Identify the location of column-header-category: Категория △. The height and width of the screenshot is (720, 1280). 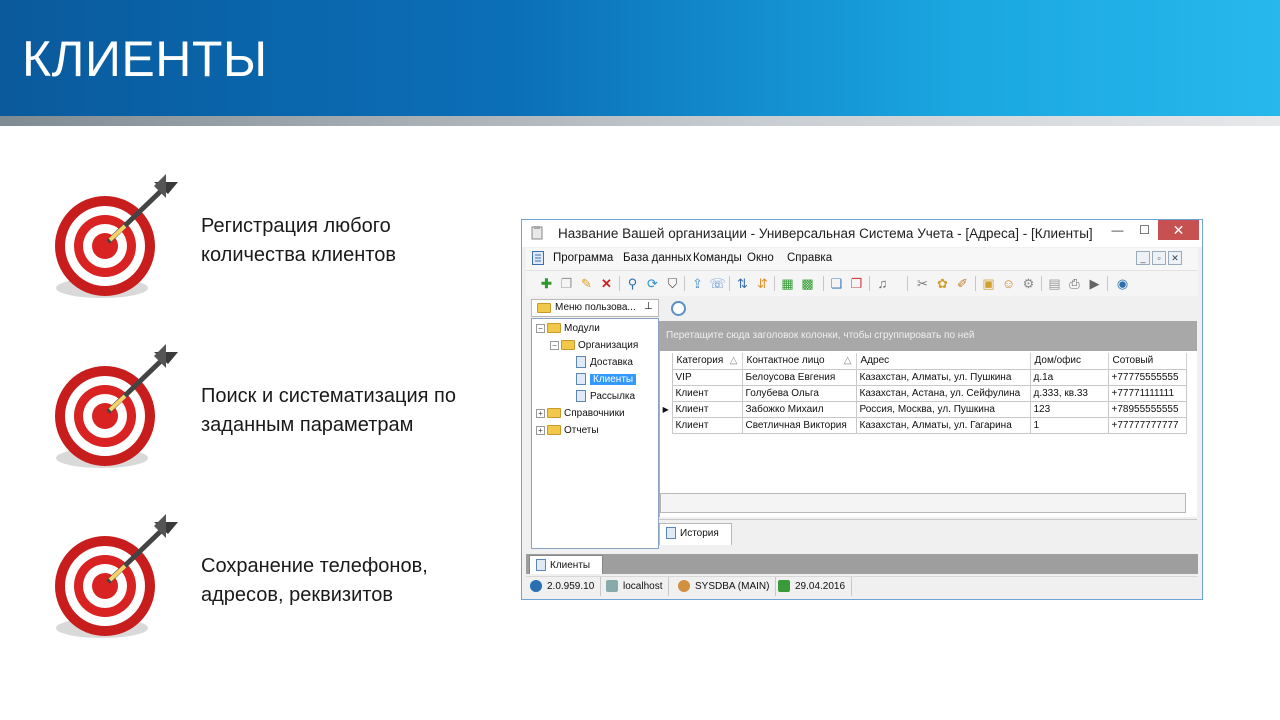
(707, 361).